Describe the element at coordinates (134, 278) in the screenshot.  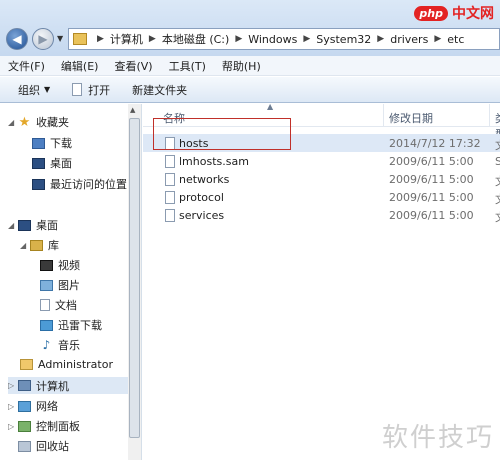
I see `nav-scrollbar-thumb` at that location.